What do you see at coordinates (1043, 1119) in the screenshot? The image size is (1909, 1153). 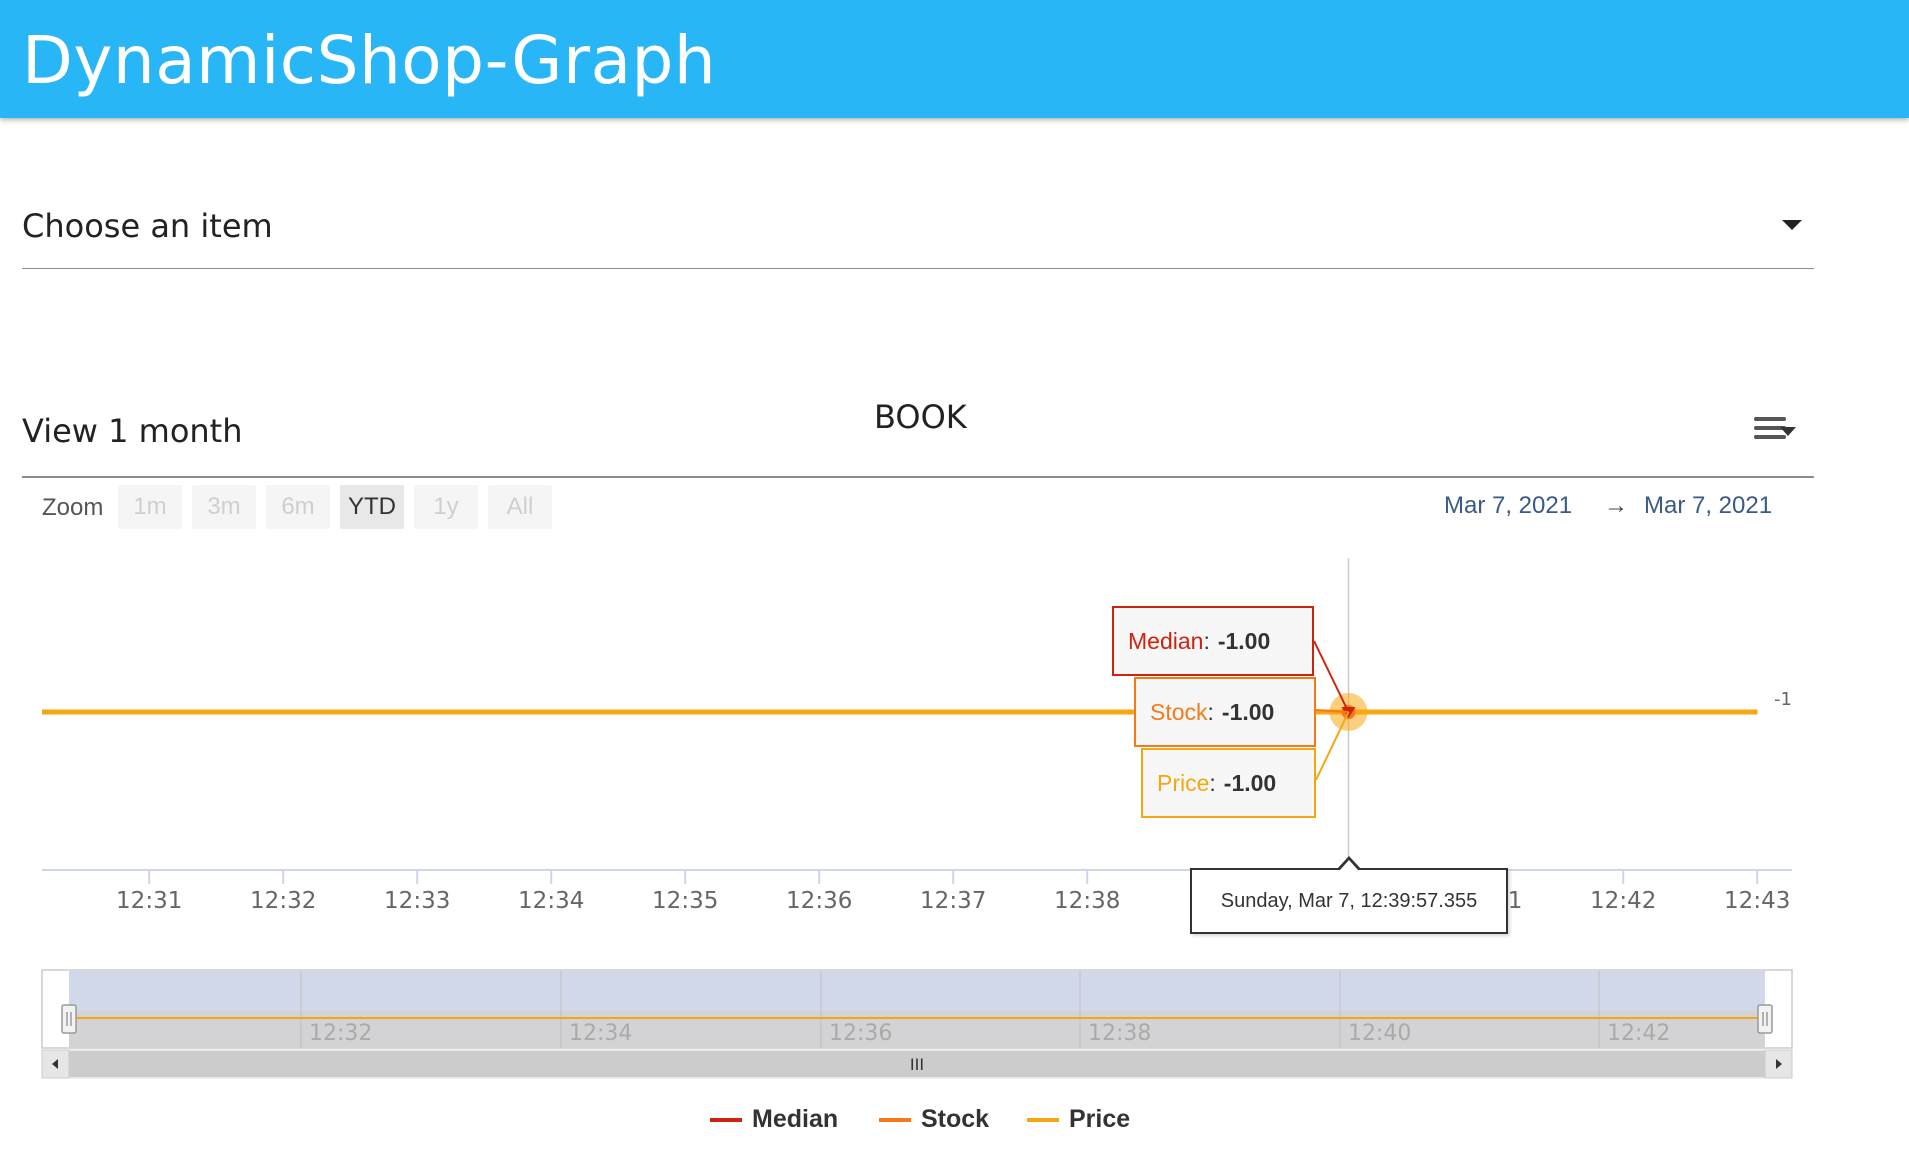 I see `legend-swatch-price` at bounding box center [1043, 1119].